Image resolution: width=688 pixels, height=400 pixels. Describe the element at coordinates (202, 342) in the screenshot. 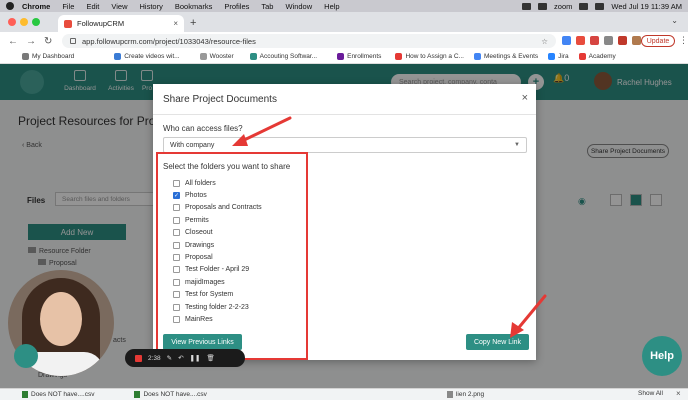

I see `view-previous-links-button: View Previous Links` at that location.